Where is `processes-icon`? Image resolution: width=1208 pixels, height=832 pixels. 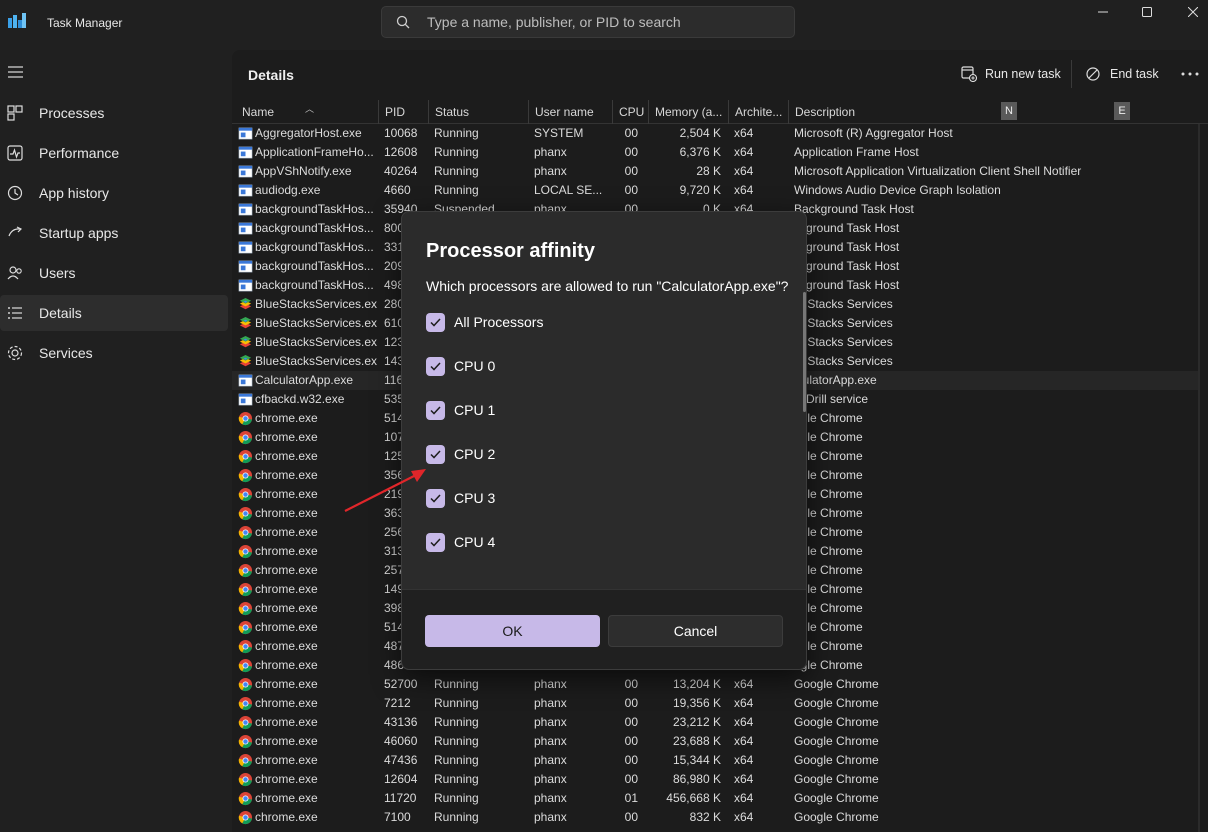 processes-icon is located at coordinates (15, 113).